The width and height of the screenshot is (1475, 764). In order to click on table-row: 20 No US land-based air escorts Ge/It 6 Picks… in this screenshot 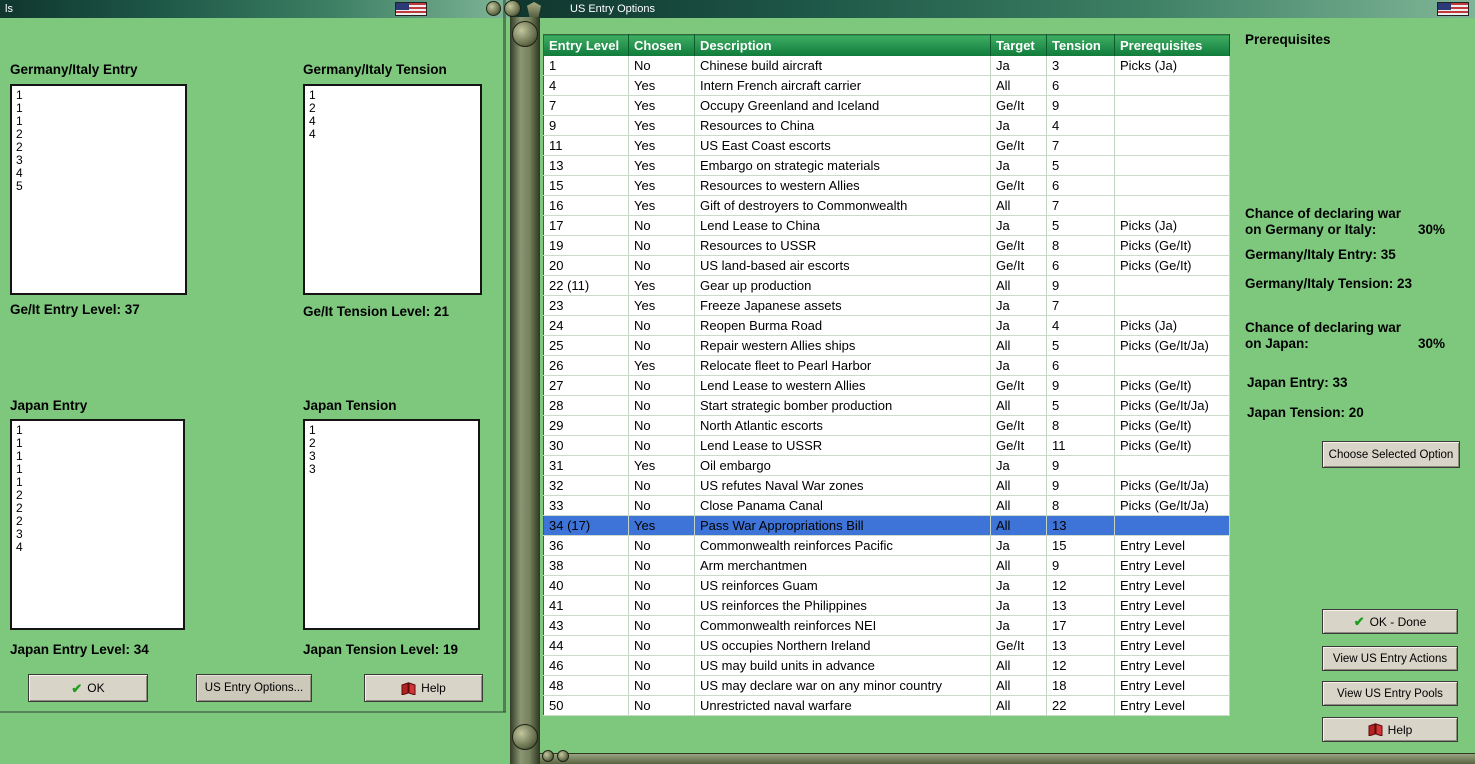, I will do `click(886, 265)`.